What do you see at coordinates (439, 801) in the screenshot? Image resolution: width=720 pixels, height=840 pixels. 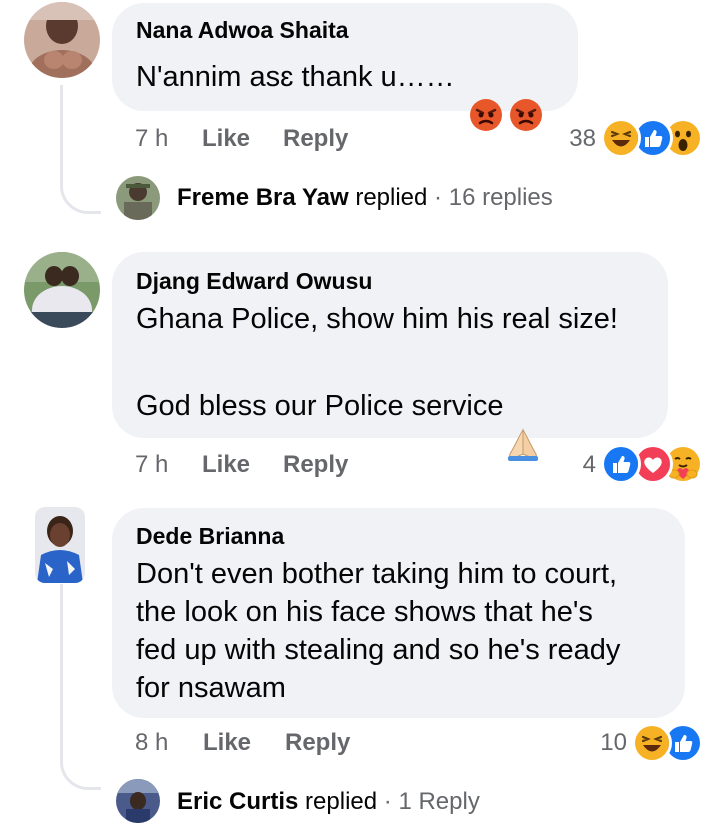 I see `reply-count: 1 Reply` at bounding box center [439, 801].